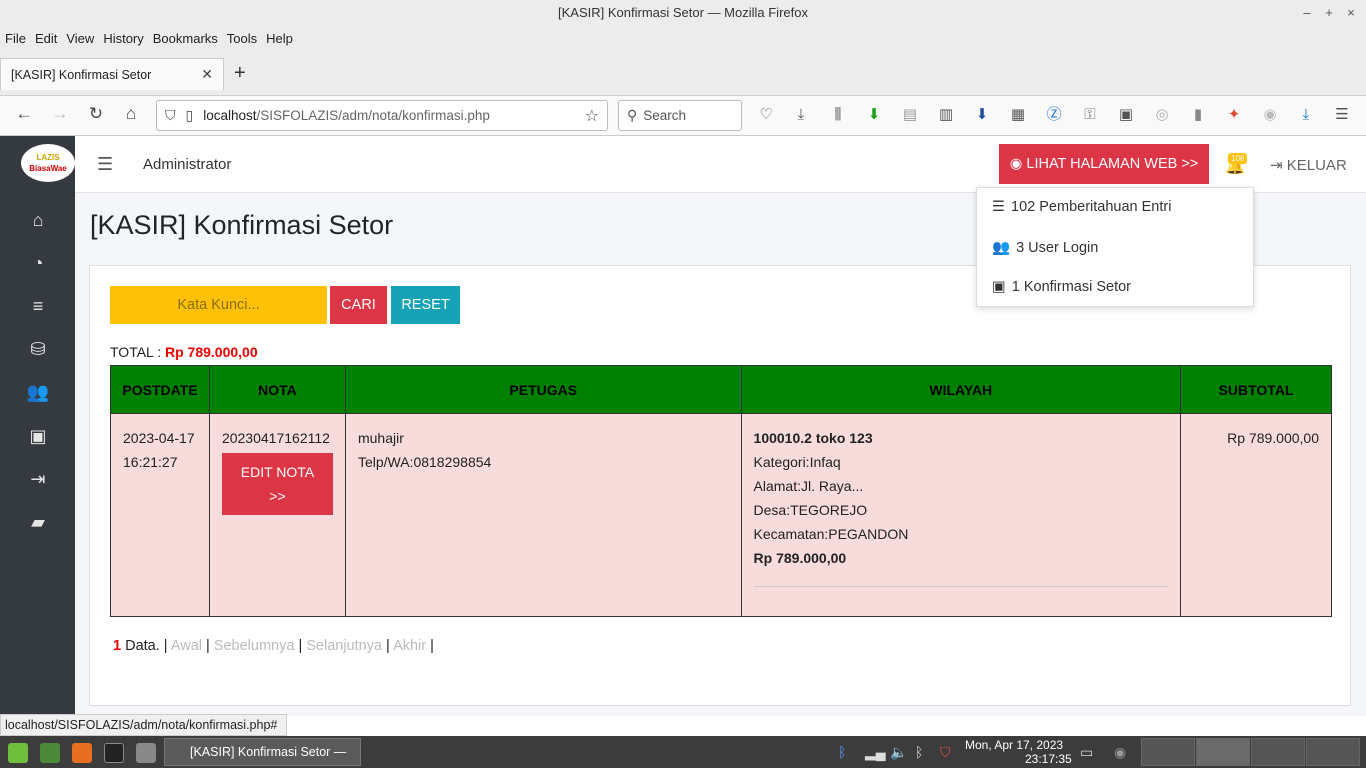  Describe the element at coordinates (187, 164) in the screenshot. I see `user-label: Administrator` at that location.